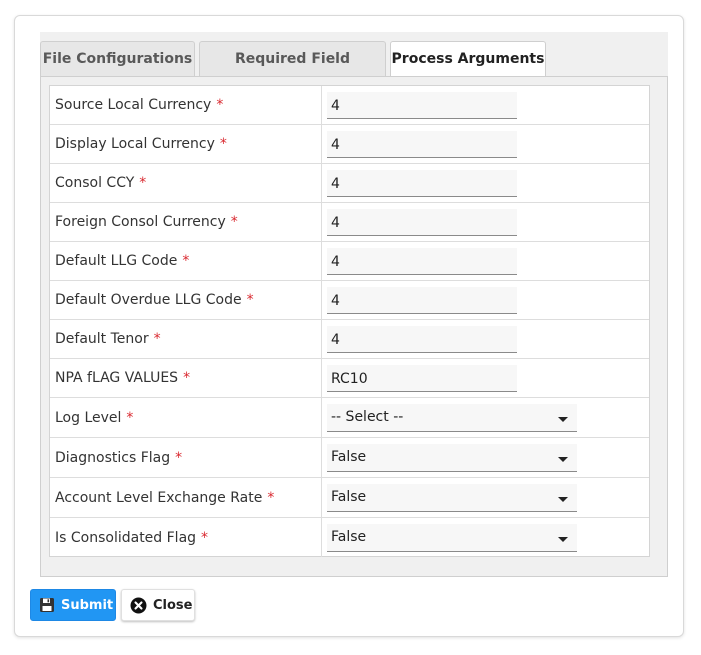 Image resolution: width=701 pixels, height=655 pixels. I want to click on field-row: Consol CCY *, so click(349, 183).